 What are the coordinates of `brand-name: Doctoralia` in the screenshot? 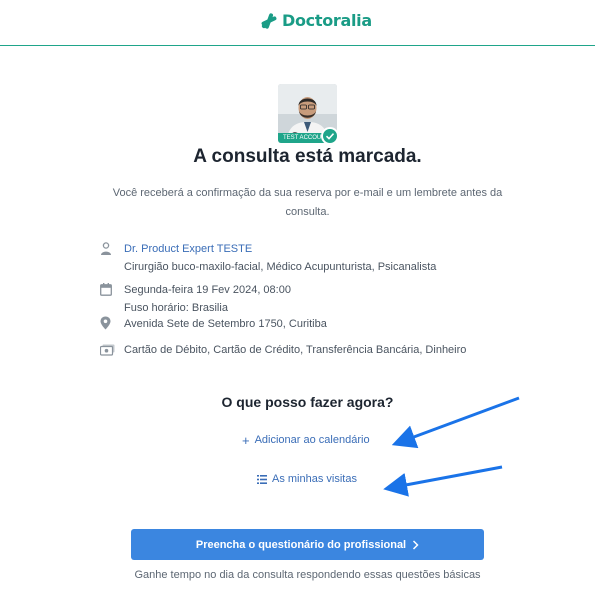 It's located at (327, 20).